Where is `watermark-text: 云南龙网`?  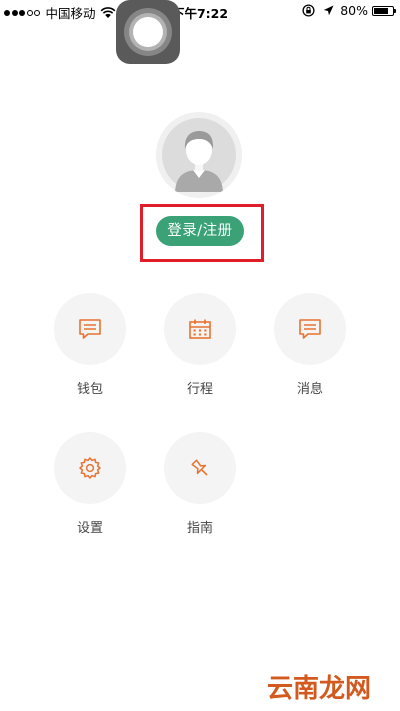
watermark-text: 云南龙网 is located at coordinates (319, 689).